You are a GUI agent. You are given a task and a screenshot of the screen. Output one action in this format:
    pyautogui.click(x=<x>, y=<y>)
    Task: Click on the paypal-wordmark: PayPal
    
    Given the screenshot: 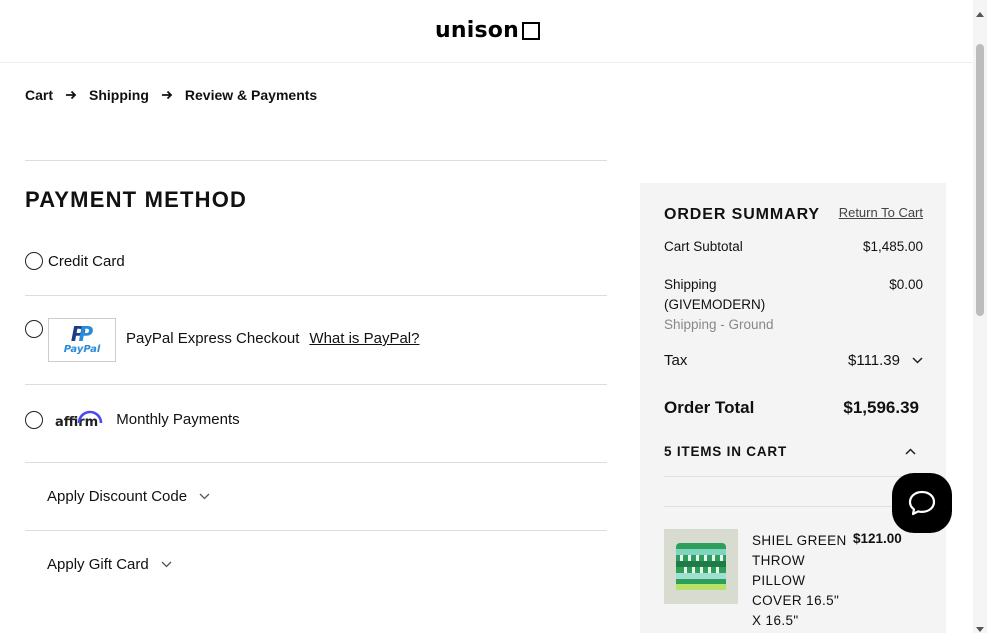 What is the action you would take?
    pyautogui.click(x=82, y=349)
    